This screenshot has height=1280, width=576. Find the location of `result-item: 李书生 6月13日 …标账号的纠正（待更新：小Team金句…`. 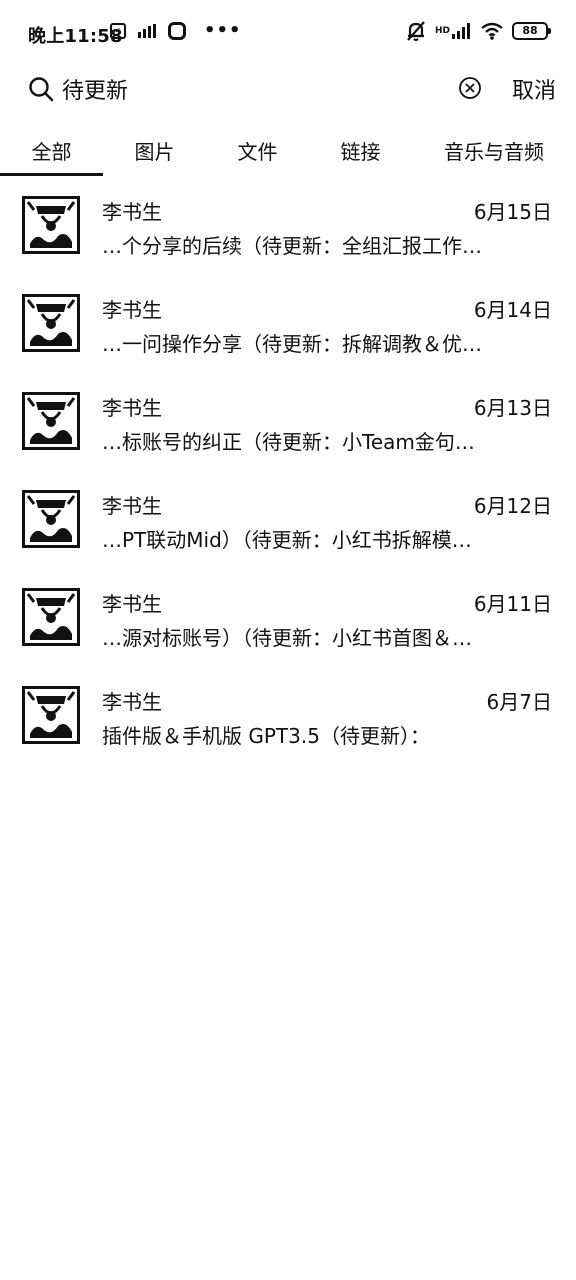

result-item: 李书生 6月13日 …标账号的纠正（待更新：小Team金句… is located at coordinates (288, 431).